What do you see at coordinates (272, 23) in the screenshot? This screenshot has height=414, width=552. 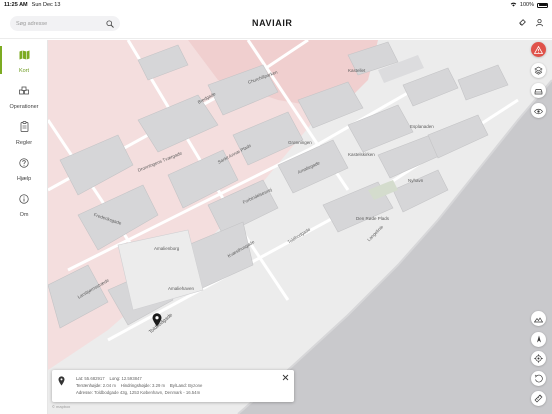 I see `brand-logo: NAVIAIR` at bounding box center [272, 23].